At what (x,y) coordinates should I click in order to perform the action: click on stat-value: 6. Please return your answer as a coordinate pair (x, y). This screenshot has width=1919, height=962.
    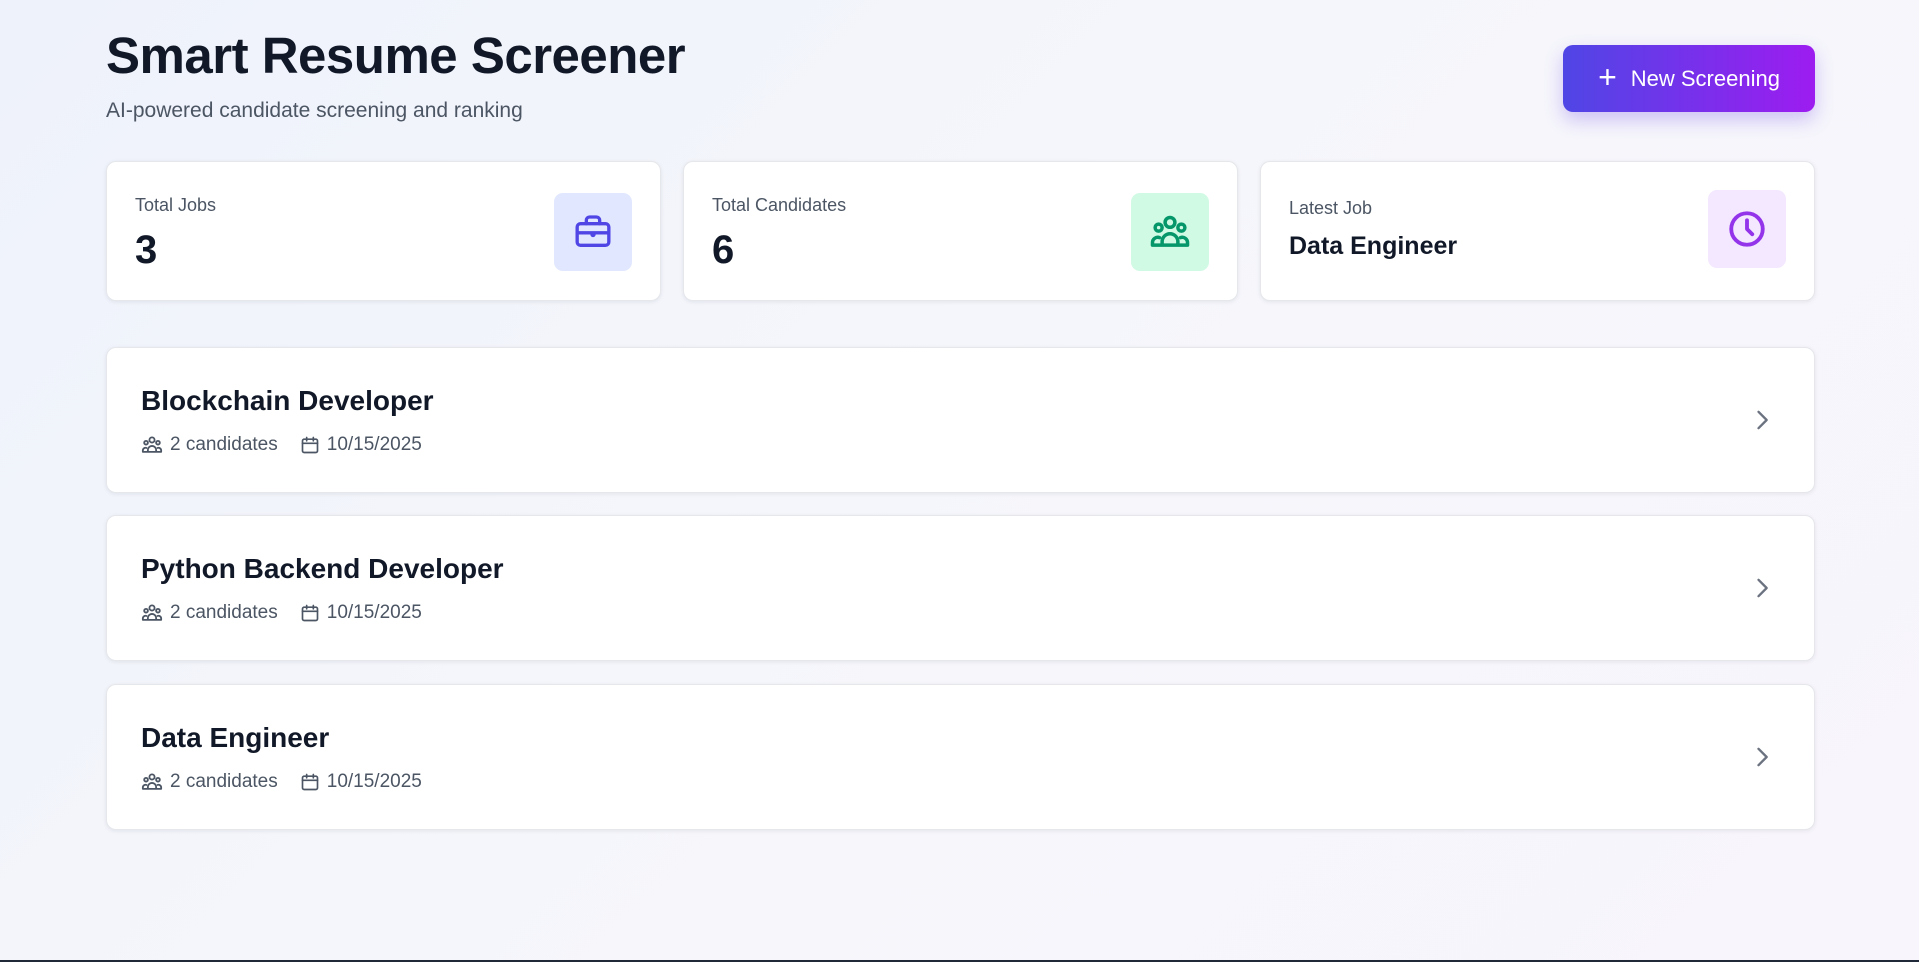
    Looking at the image, I should click on (723, 250).